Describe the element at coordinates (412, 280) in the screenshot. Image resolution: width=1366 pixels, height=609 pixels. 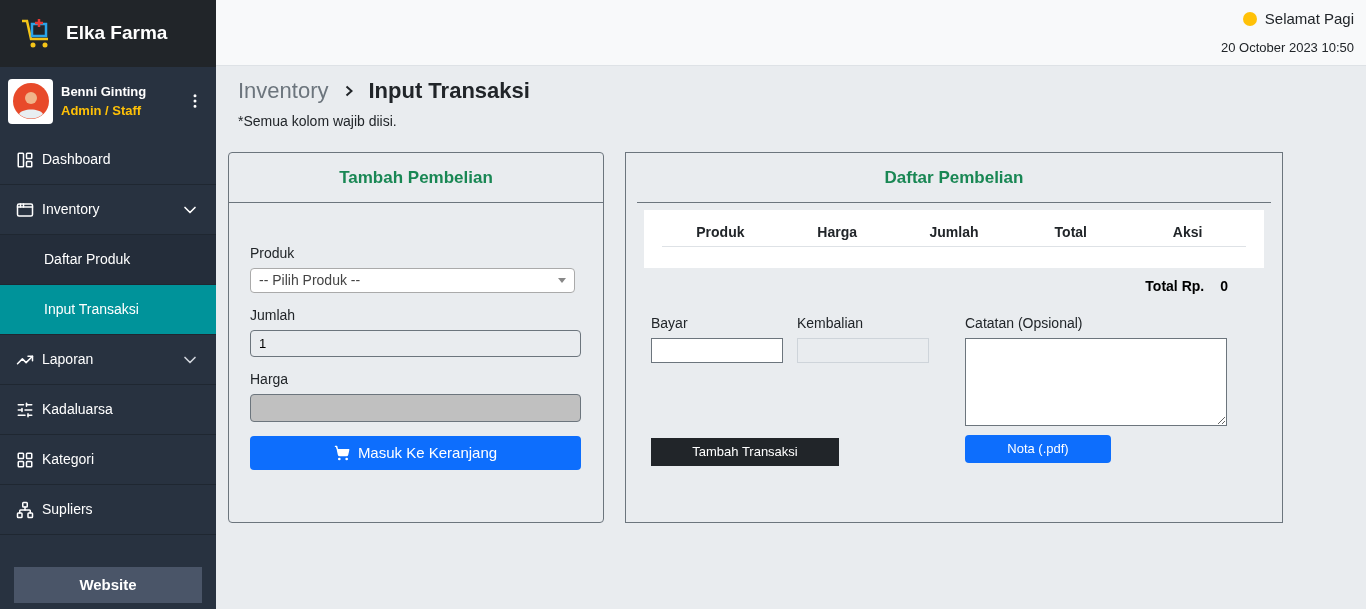
I see `product-select: -- Pilih Produk --` at that location.